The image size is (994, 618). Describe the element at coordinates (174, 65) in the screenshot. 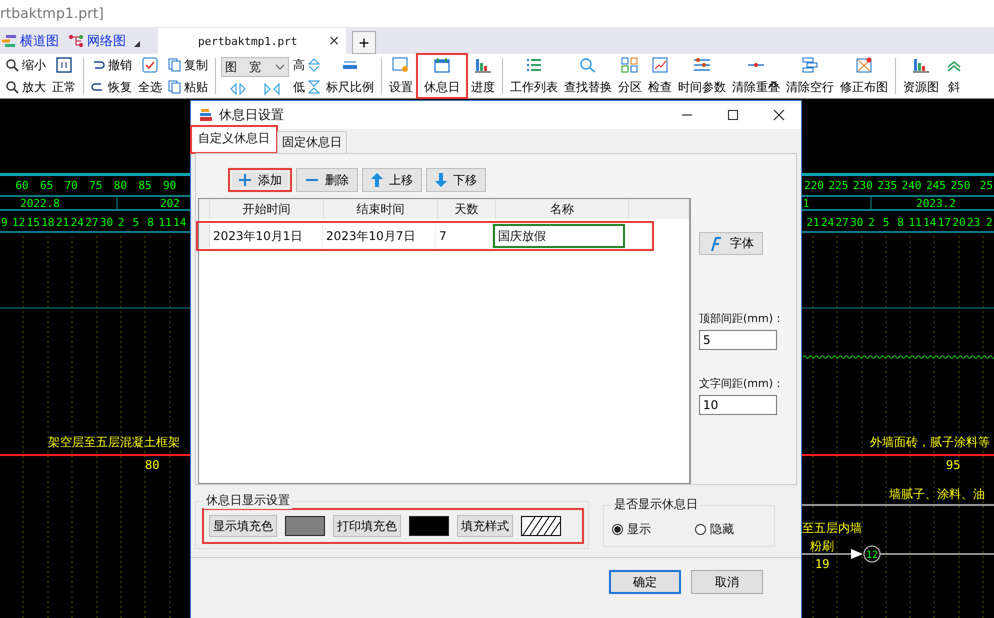

I see `copy-icon` at that location.